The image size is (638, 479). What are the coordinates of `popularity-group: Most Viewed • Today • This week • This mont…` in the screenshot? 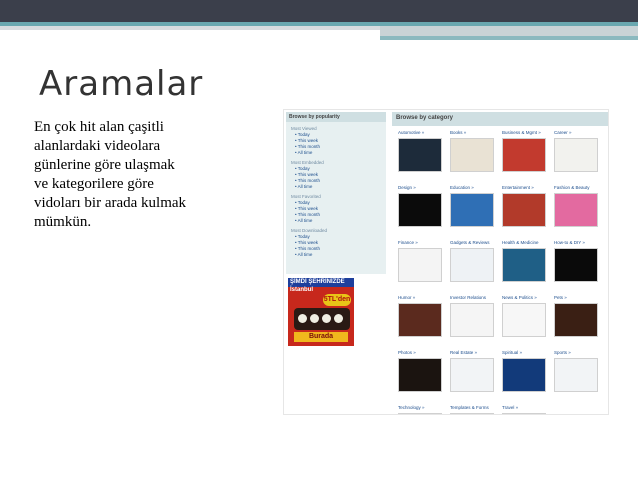 It's located at (336, 141).